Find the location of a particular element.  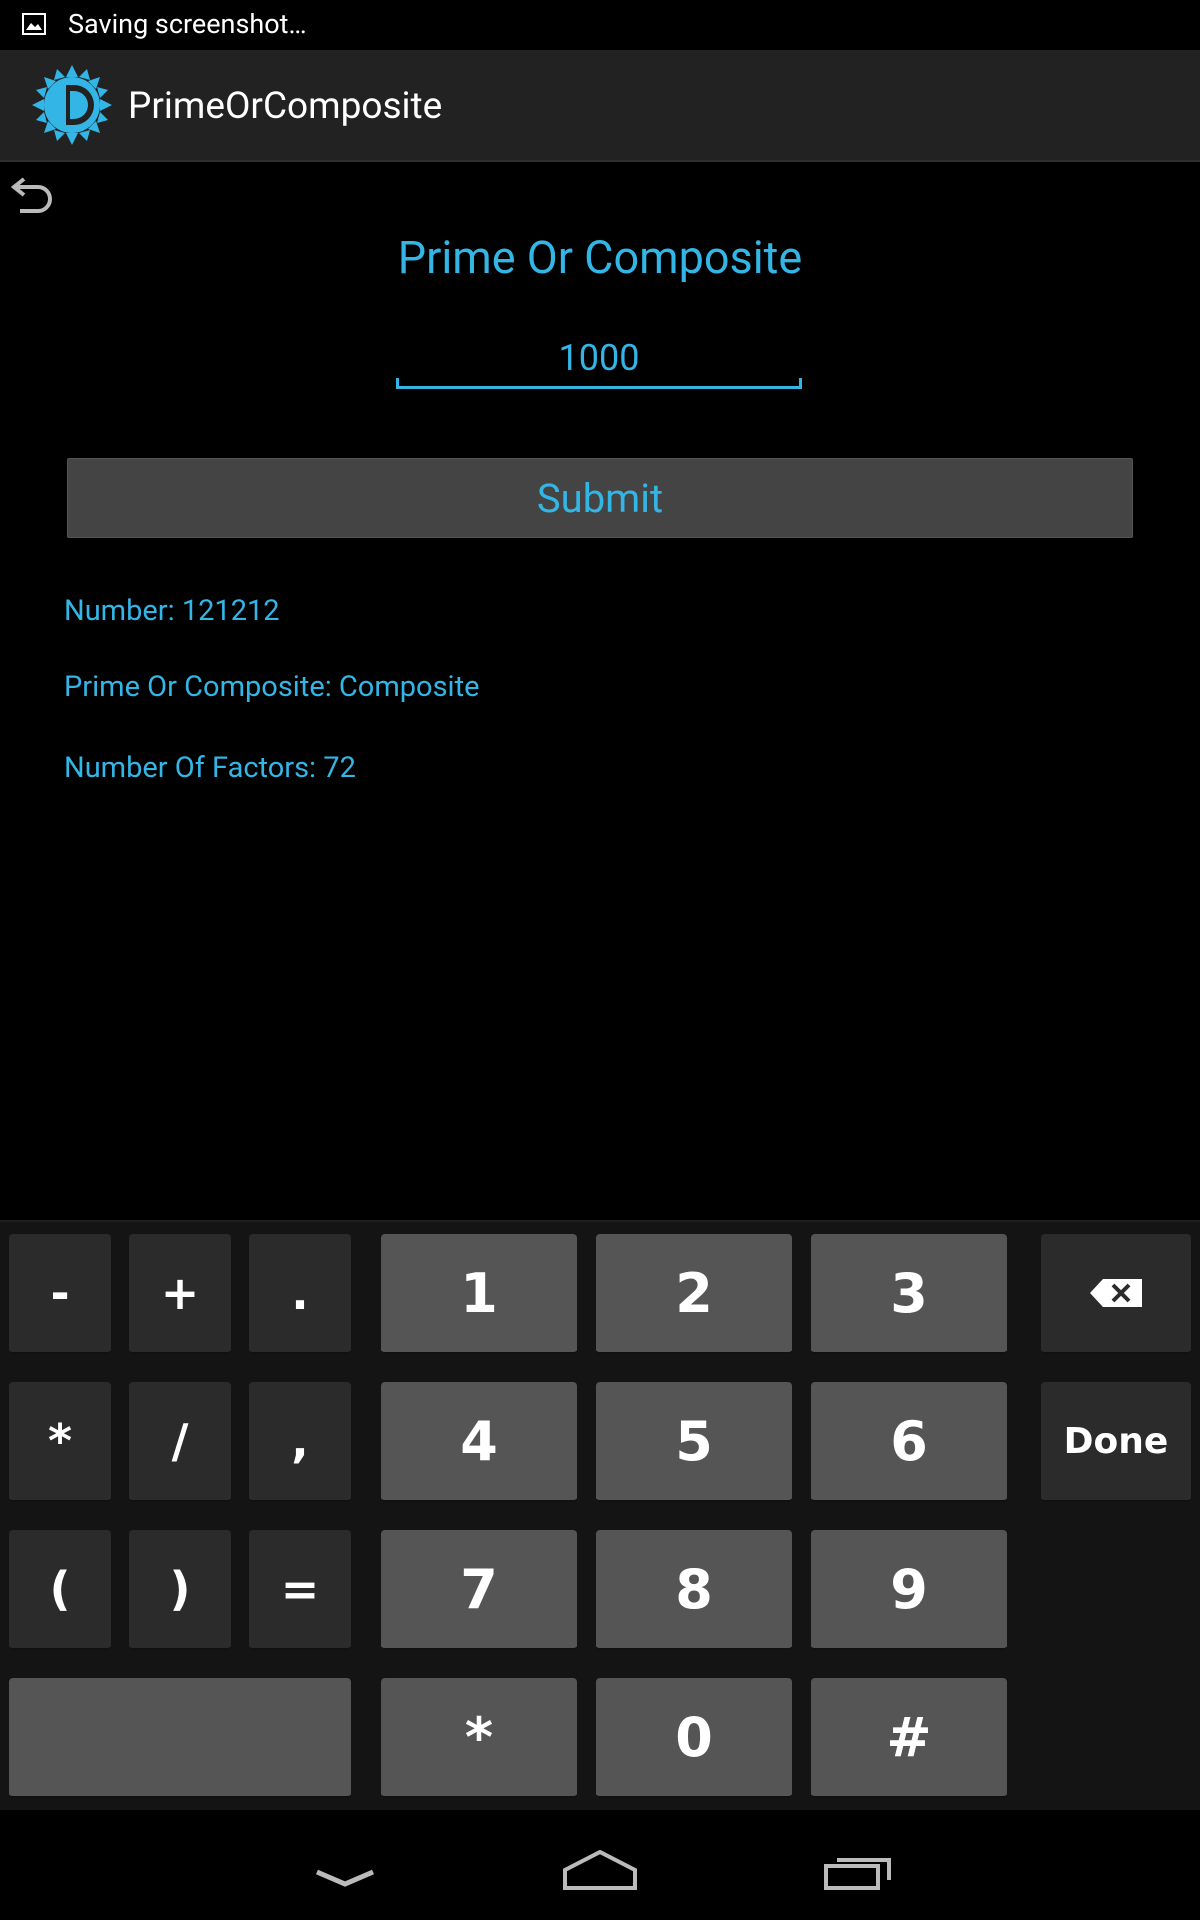

backspace-key is located at coordinates (1116, 1294).